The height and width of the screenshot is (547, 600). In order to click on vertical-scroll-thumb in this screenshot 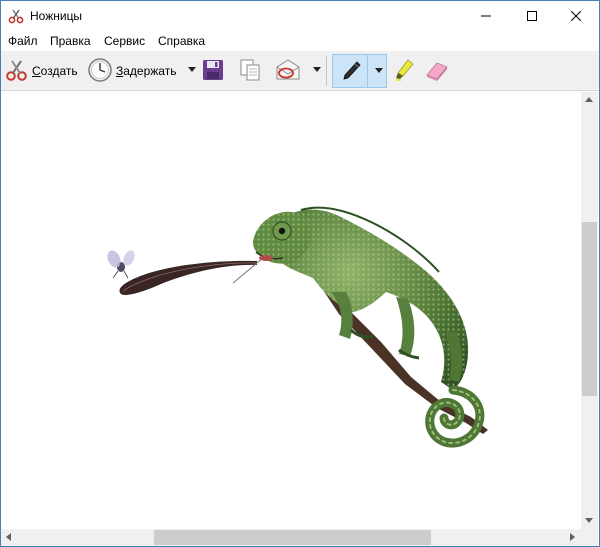, I will do `click(589, 309)`.